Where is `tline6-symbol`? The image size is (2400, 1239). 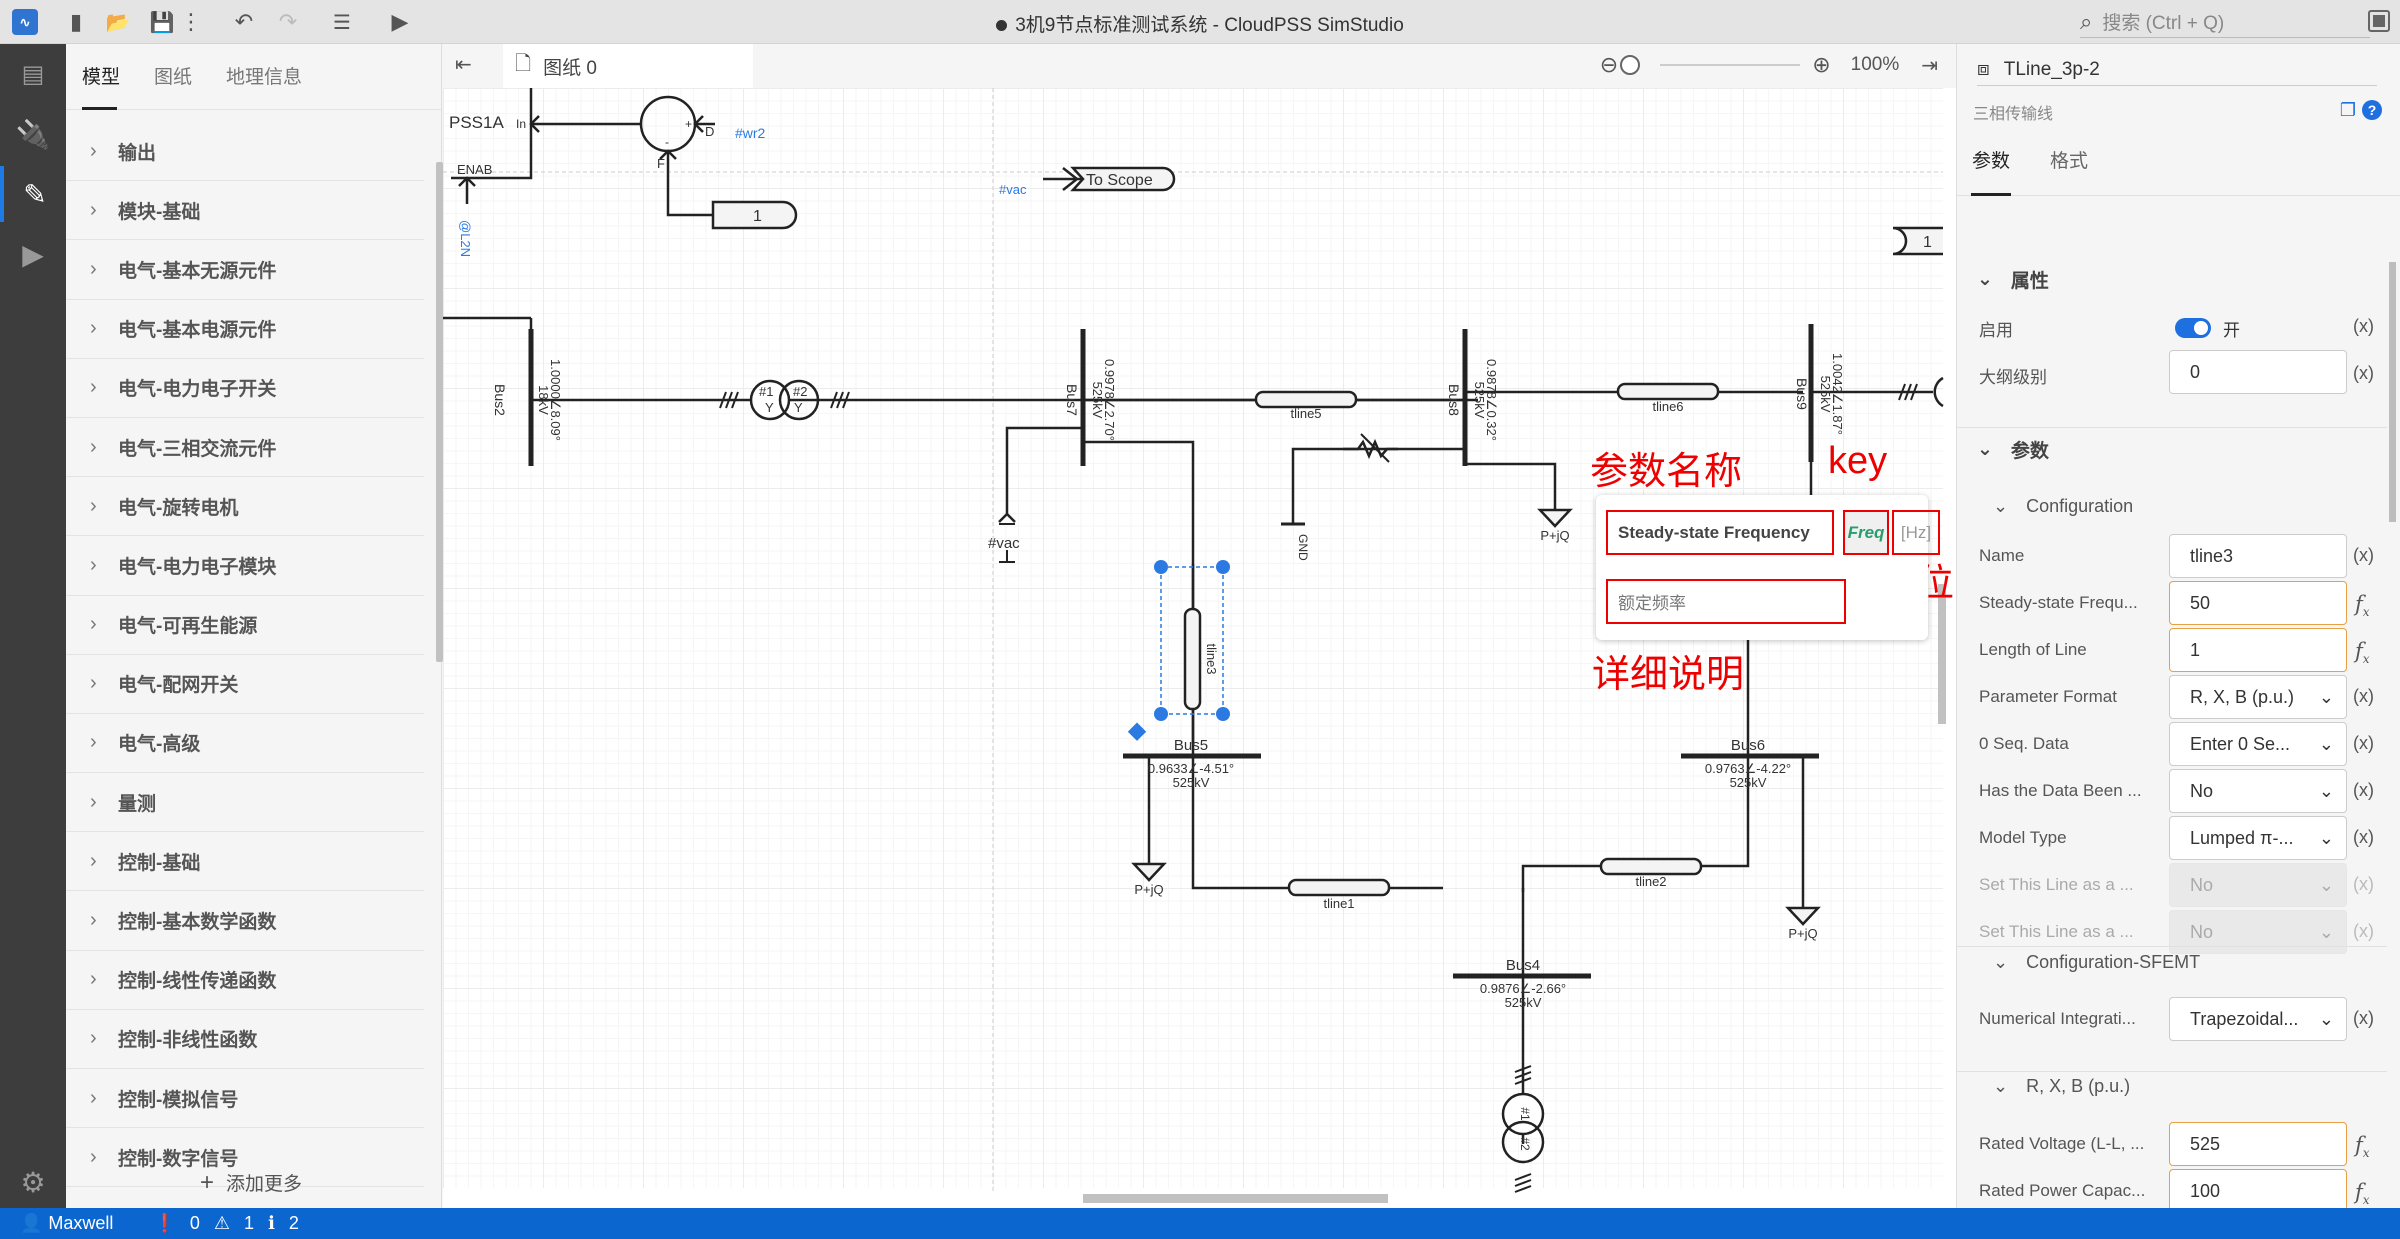 tline6-symbol is located at coordinates (1668, 391).